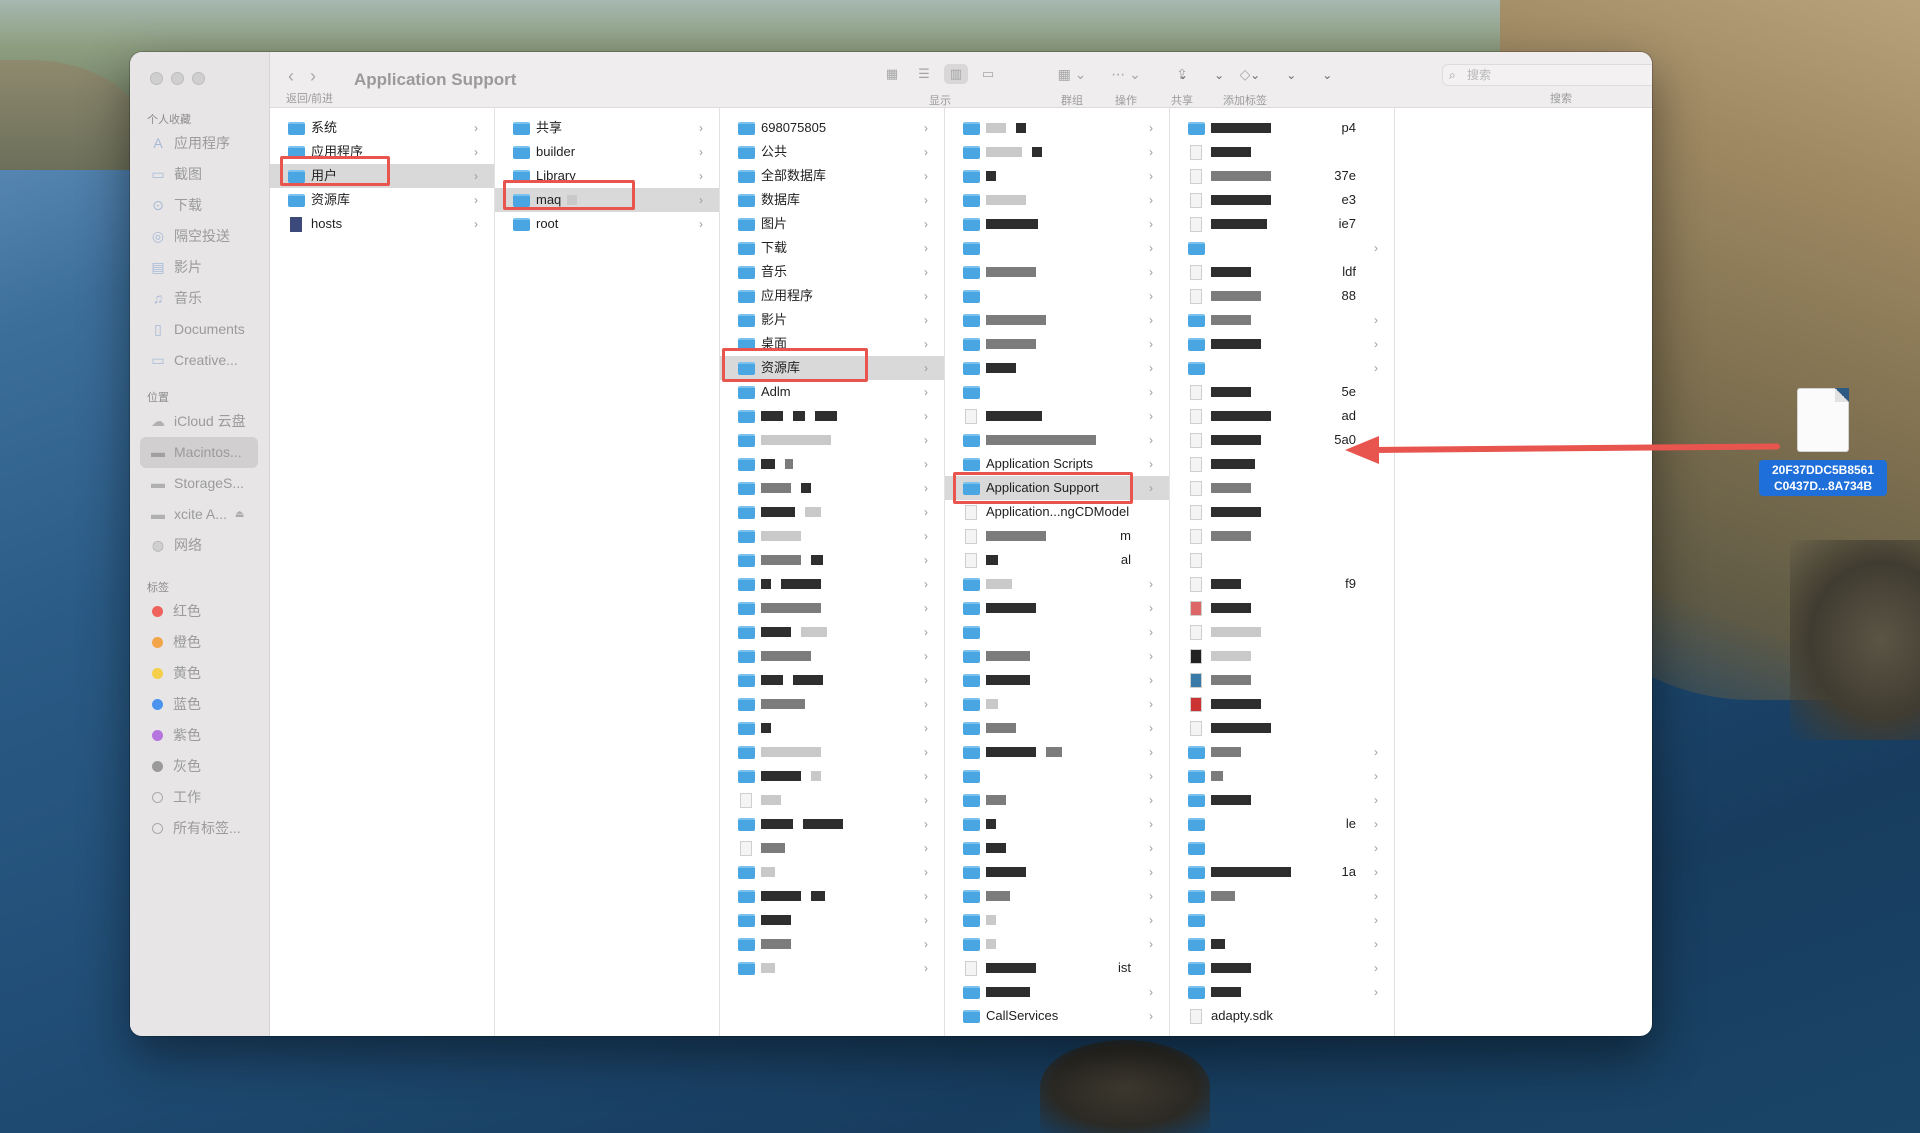 This screenshot has width=1920, height=1133. What do you see at coordinates (200, 545) in the screenshot?
I see `sidebar-item-network: ◍ 网络` at bounding box center [200, 545].